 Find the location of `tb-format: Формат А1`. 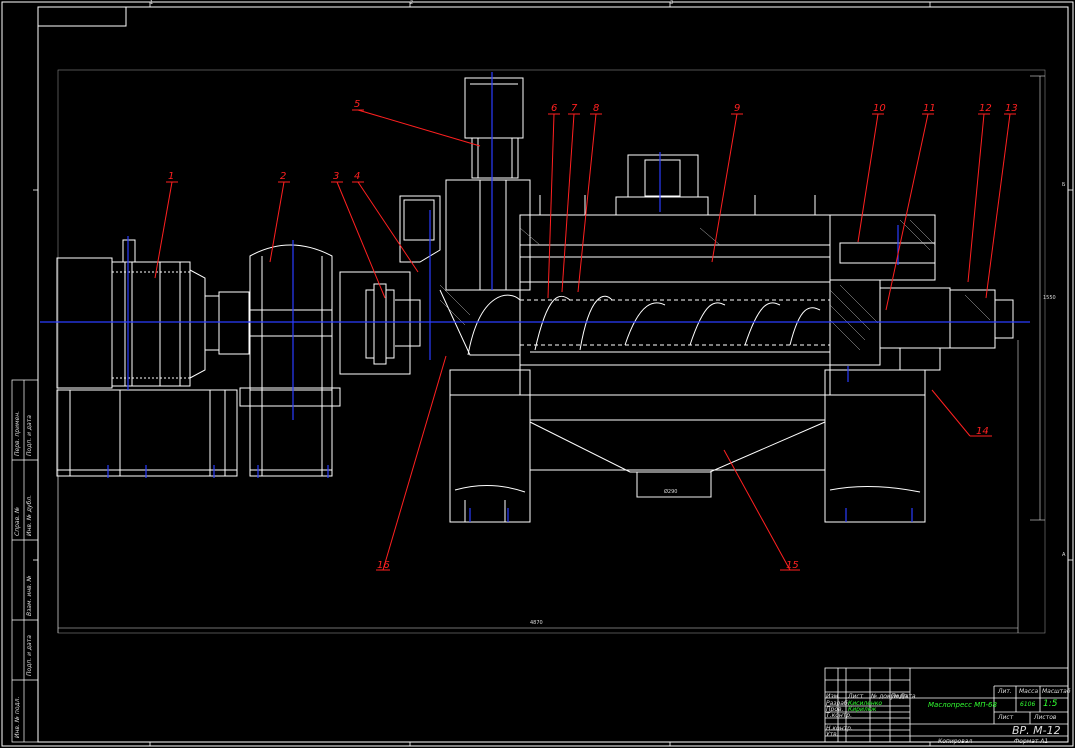

tb-format: Формат А1 is located at coordinates (1031, 741).